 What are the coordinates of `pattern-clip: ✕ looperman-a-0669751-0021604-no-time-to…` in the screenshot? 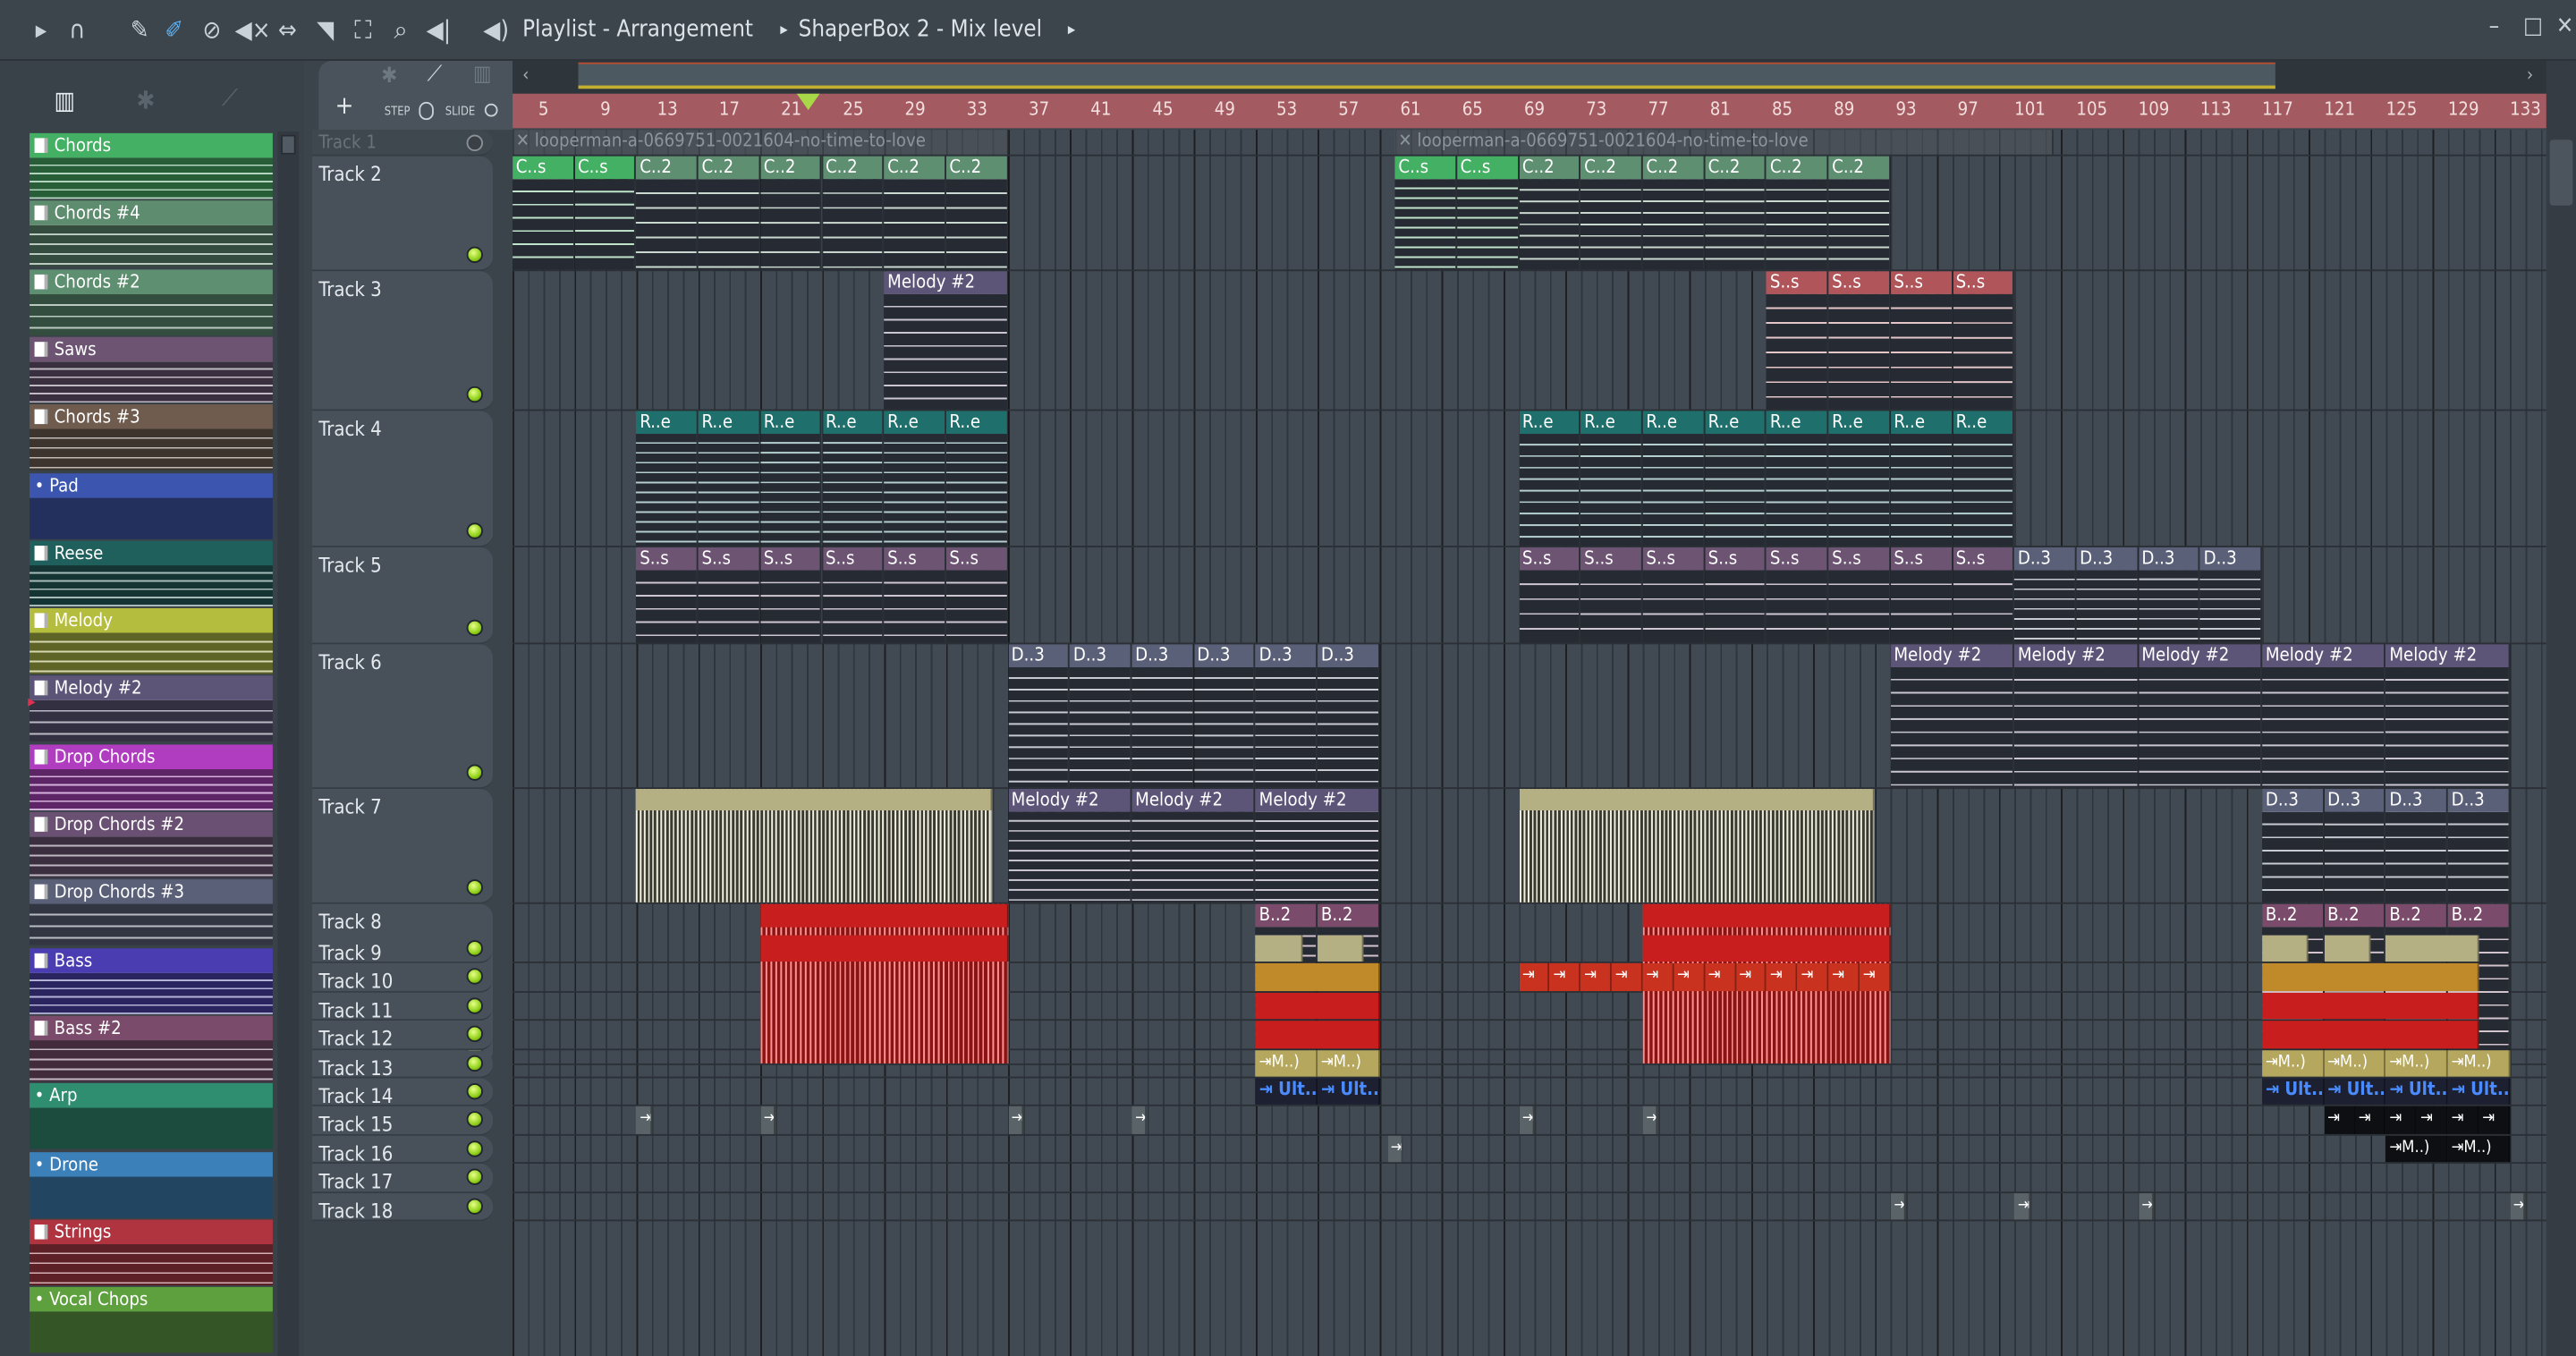 It's located at (760, 142).